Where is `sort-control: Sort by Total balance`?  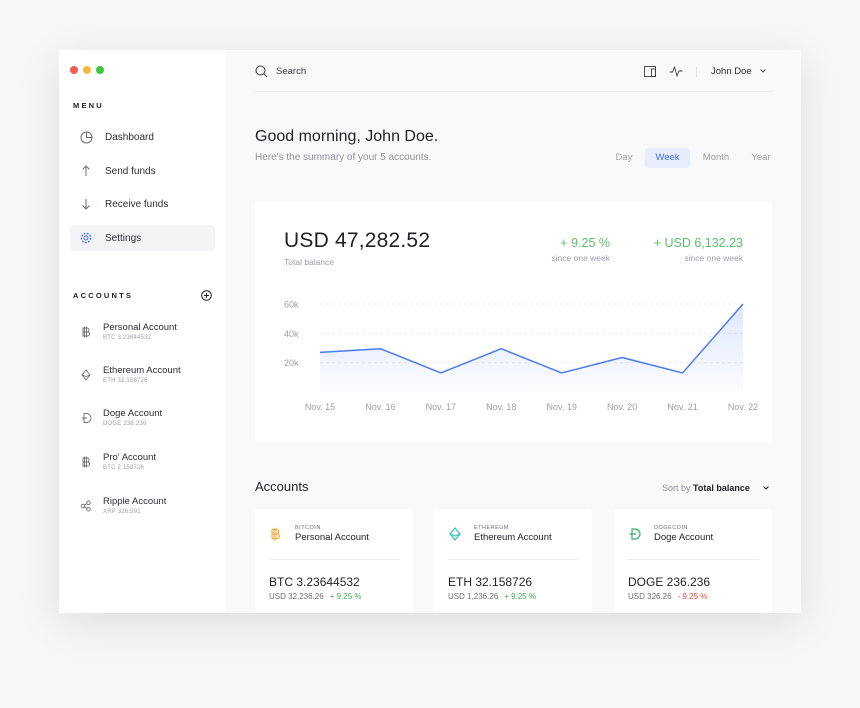
sort-control: Sort by Total balance is located at coordinates (706, 488).